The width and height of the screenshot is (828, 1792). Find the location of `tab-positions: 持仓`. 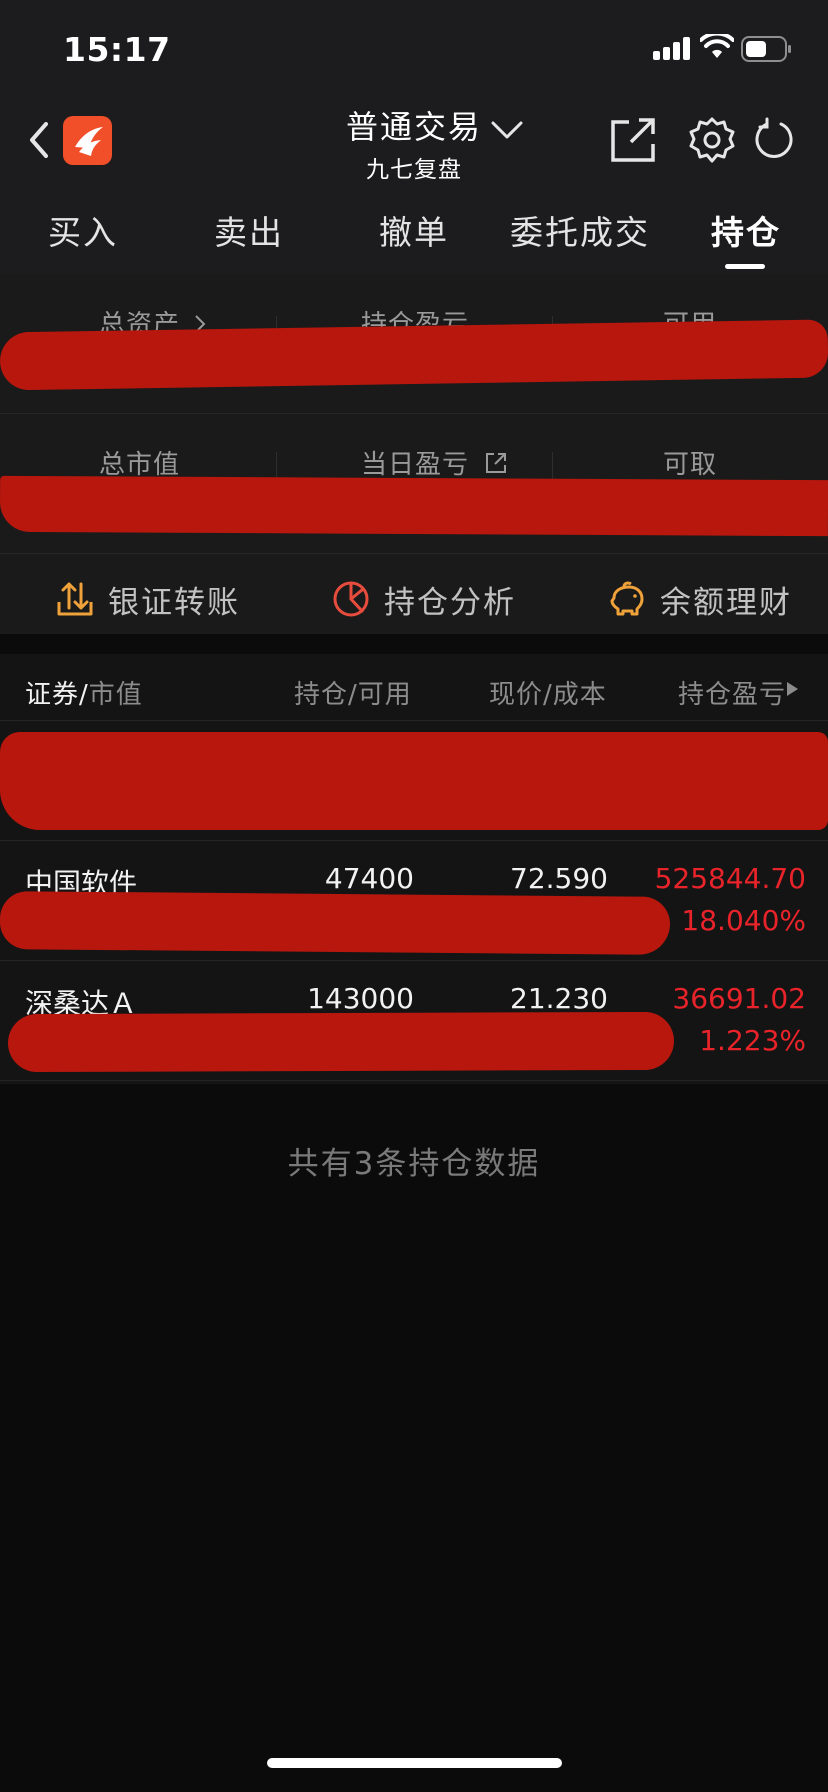

tab-positions: 持仓 is located at coordinates (746, 230).